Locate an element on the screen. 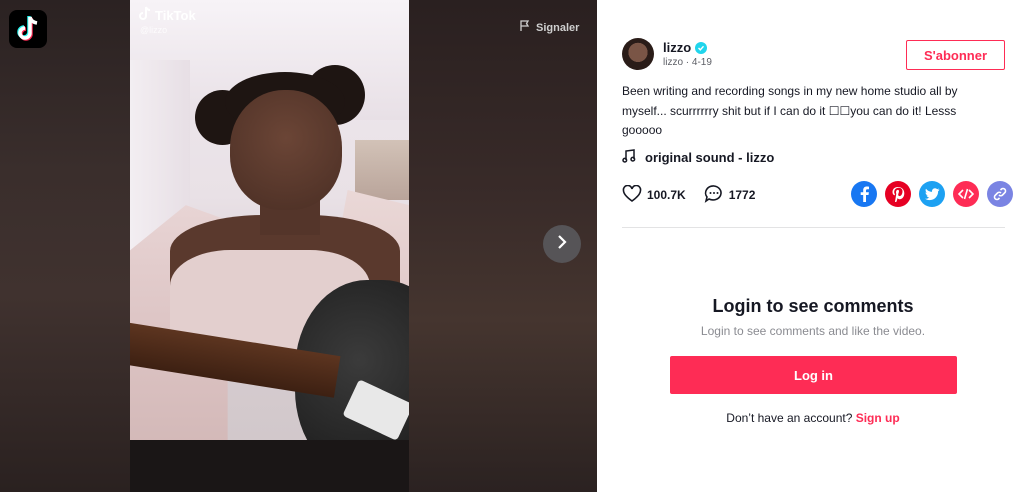 The height and width of the screenshot is (492, 1024). like-button: 100.7K is located at coordinates (654, 195).